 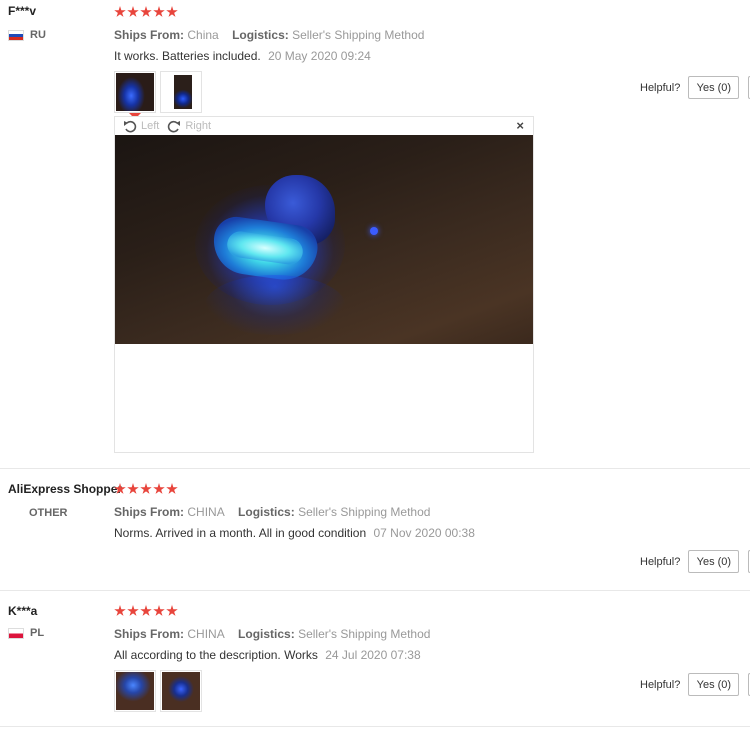 I want to click on rotate-left-label: Left, so click(x=150, y=126).